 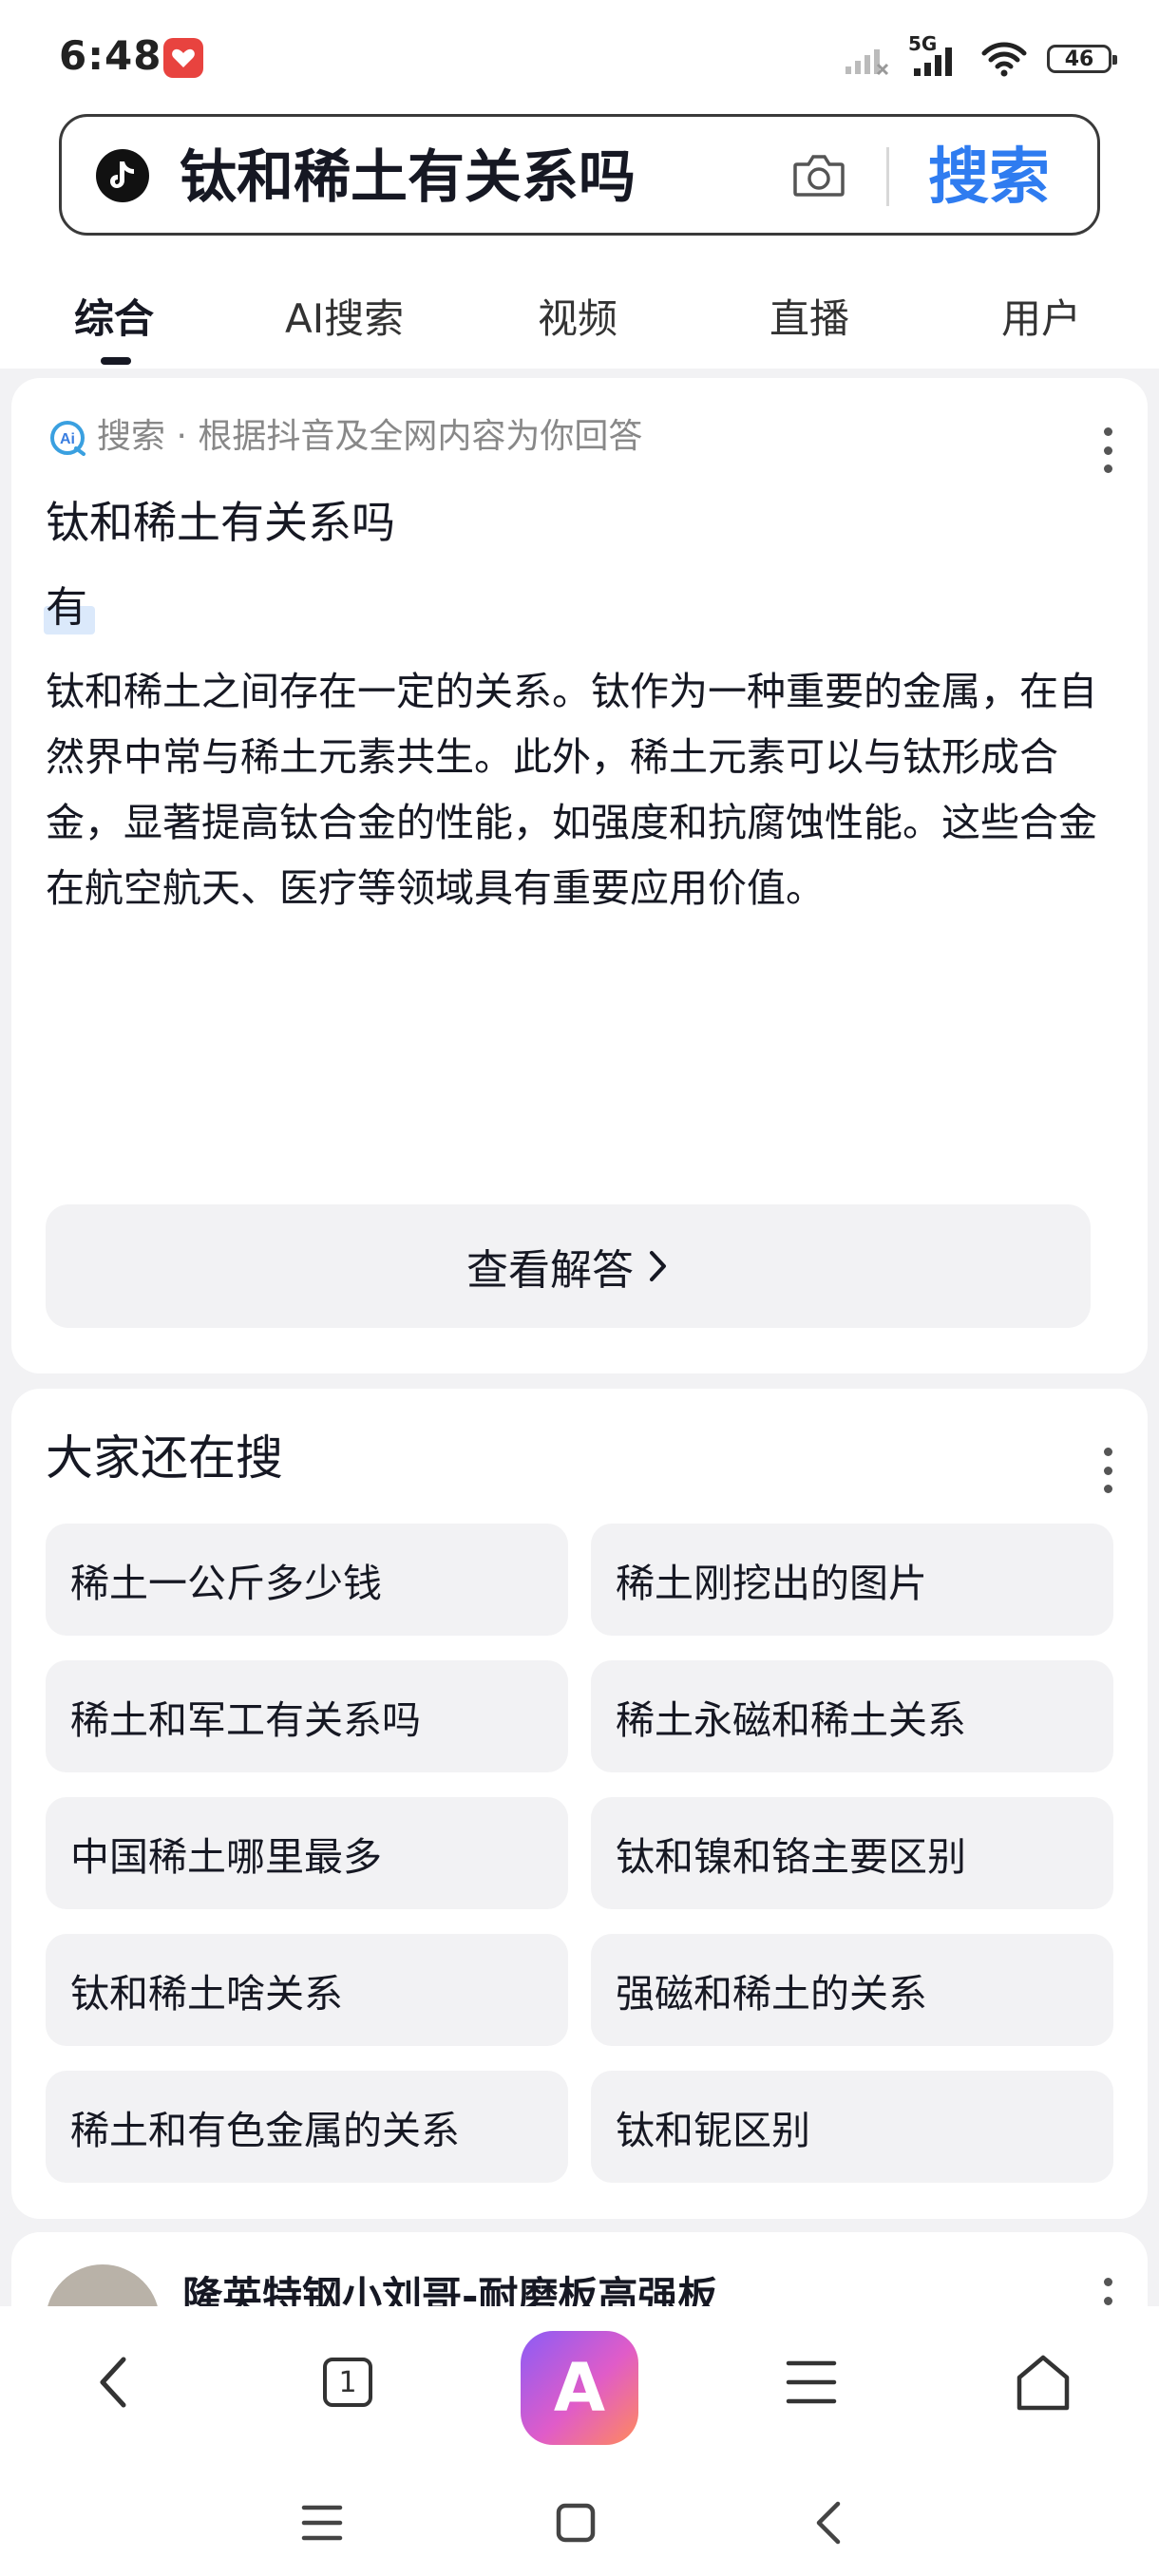 I want to click on back-icon, so click(x=114, y=2382).